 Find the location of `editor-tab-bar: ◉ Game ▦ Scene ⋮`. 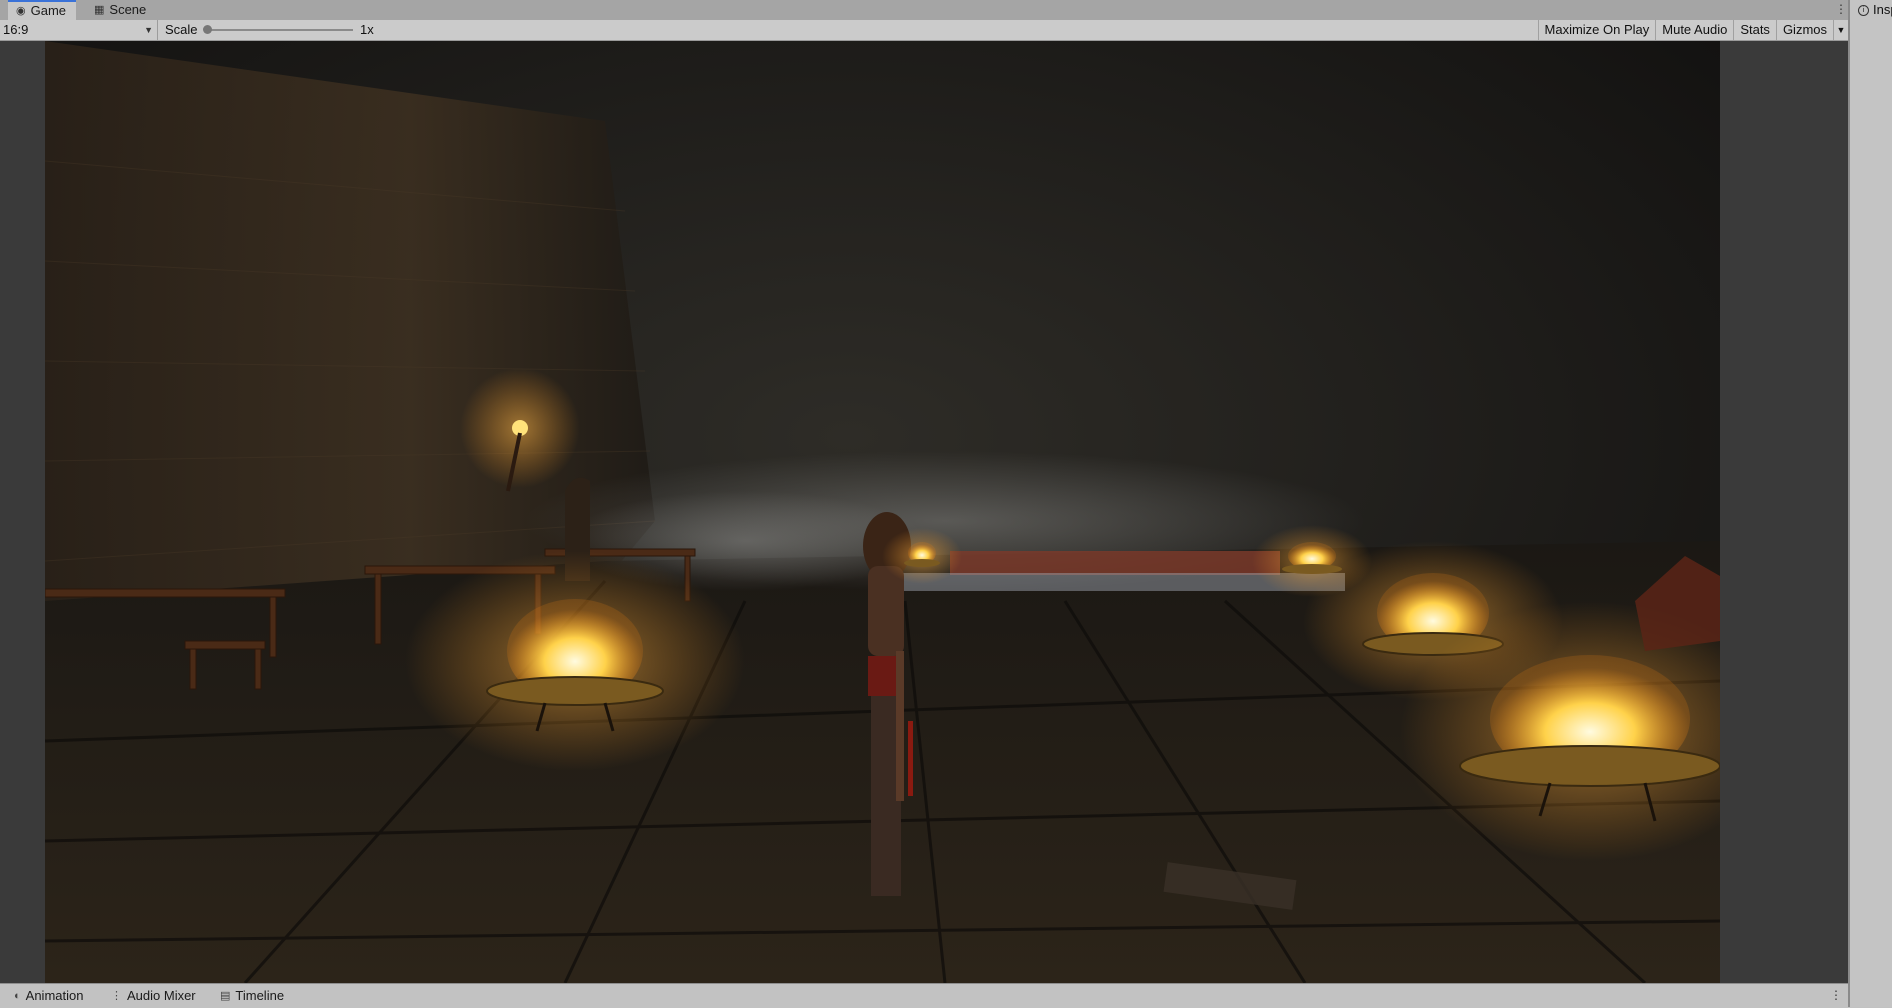

editor-tab-bar: ◉ Game ▦ Scene ⋮ is located at coordinates (924, 10).